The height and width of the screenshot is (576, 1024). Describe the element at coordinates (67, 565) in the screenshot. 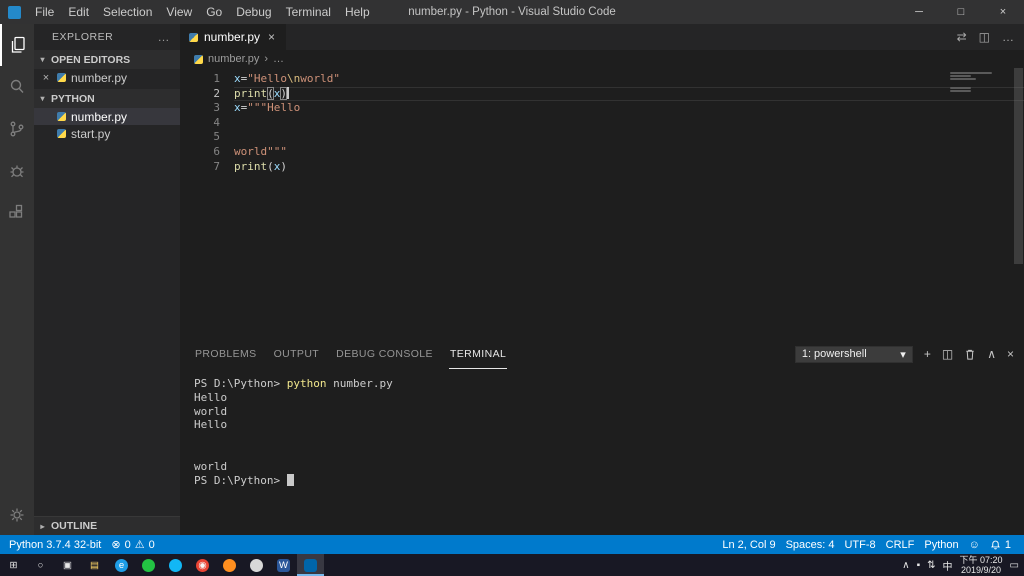

I see `task-view-icon: ▣` at that location.